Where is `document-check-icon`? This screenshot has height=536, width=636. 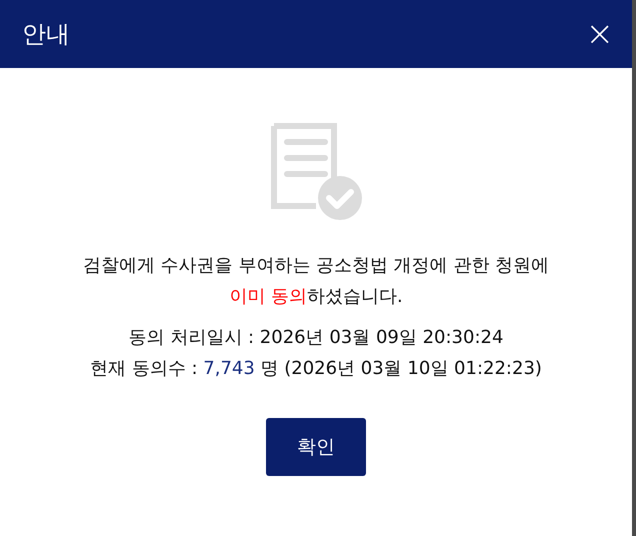
document-check-icon is located at coordinates (316, 171).